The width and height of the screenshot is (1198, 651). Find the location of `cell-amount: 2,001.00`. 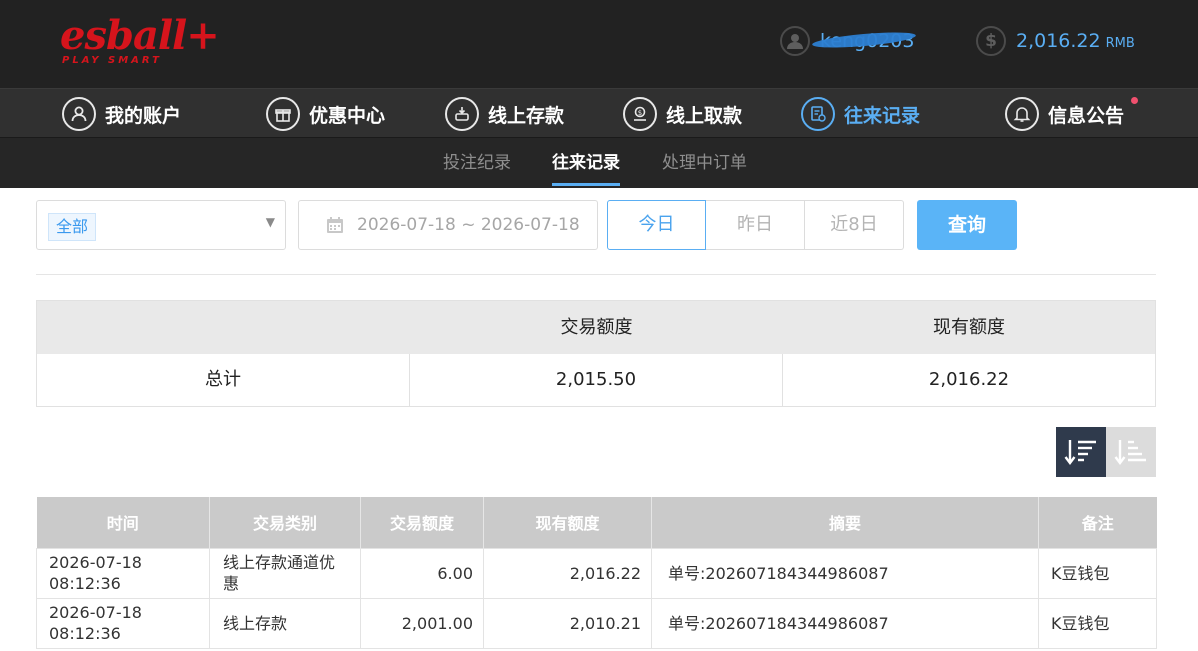

cell-amount: 2,001.00 is located at coordinates (422, 623).